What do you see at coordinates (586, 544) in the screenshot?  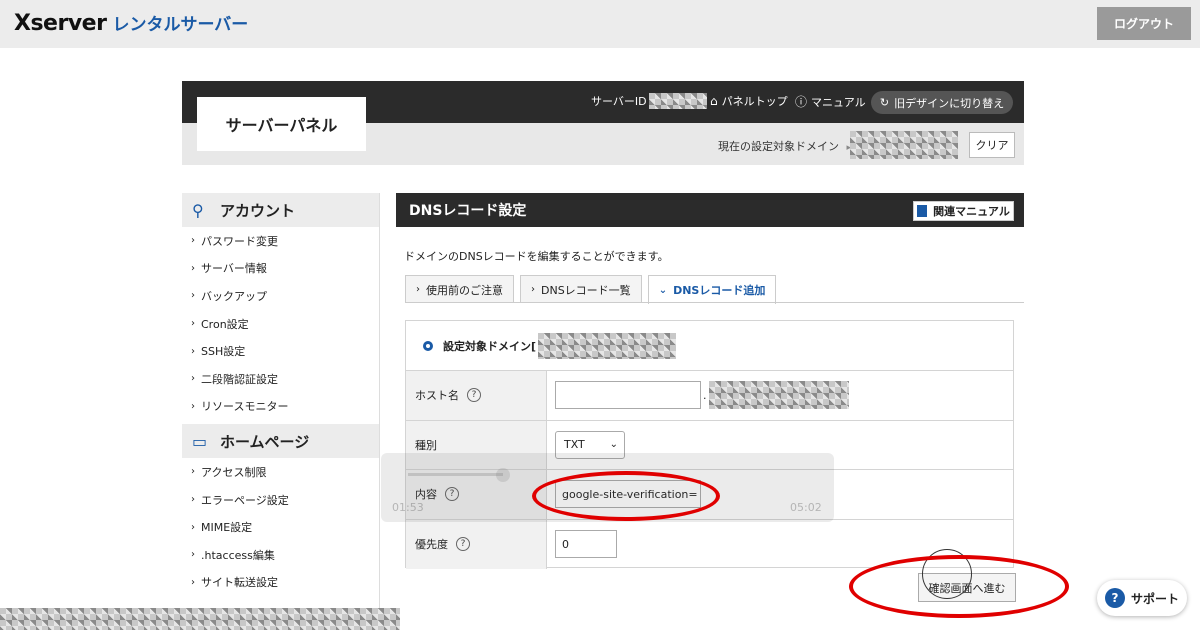 I see `priority-input: 0` at bounding box center [586, 544].